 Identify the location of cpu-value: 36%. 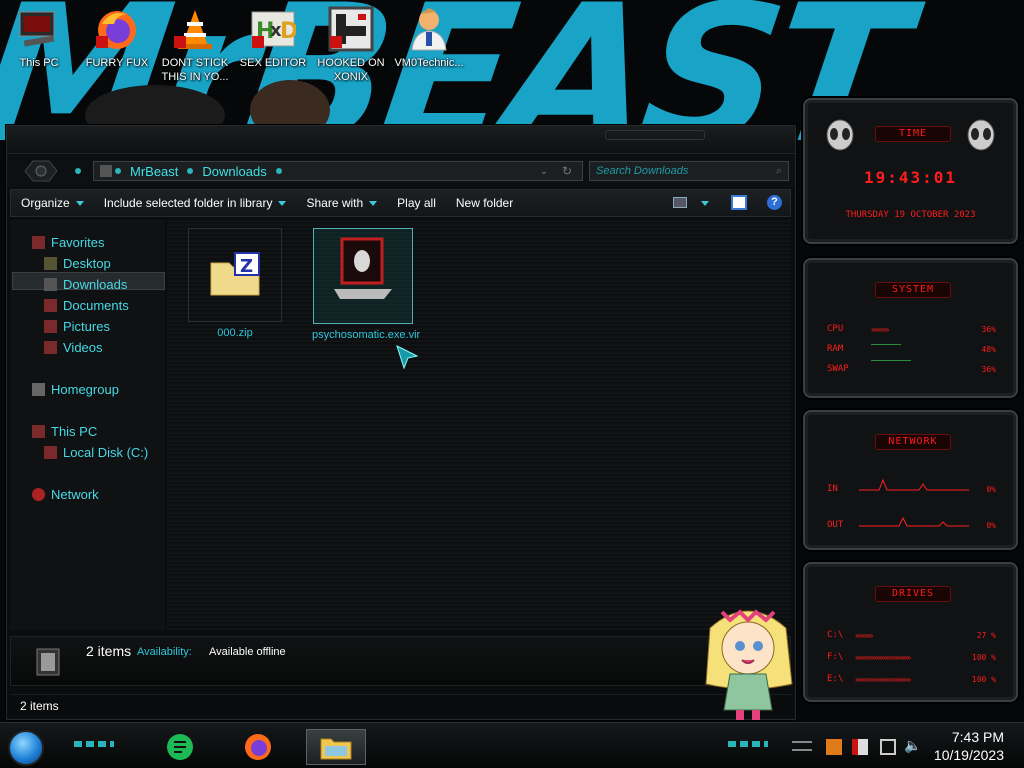
(988, 329).